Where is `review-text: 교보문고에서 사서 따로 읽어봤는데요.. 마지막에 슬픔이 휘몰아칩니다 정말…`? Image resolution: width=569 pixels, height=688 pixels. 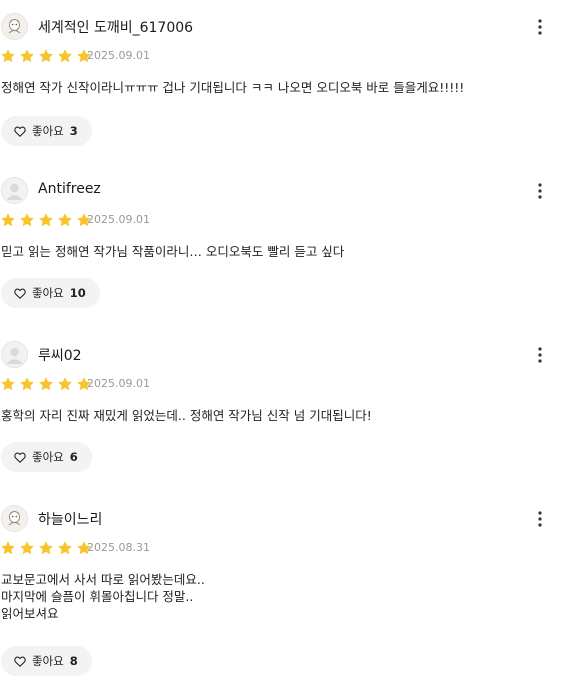 review-text: 교보문고에서 사서 따로 읽어봤는데요.. 마지막에 슬픔이 휘몰아칩니다 정말… is located at coordinates (281, 596).